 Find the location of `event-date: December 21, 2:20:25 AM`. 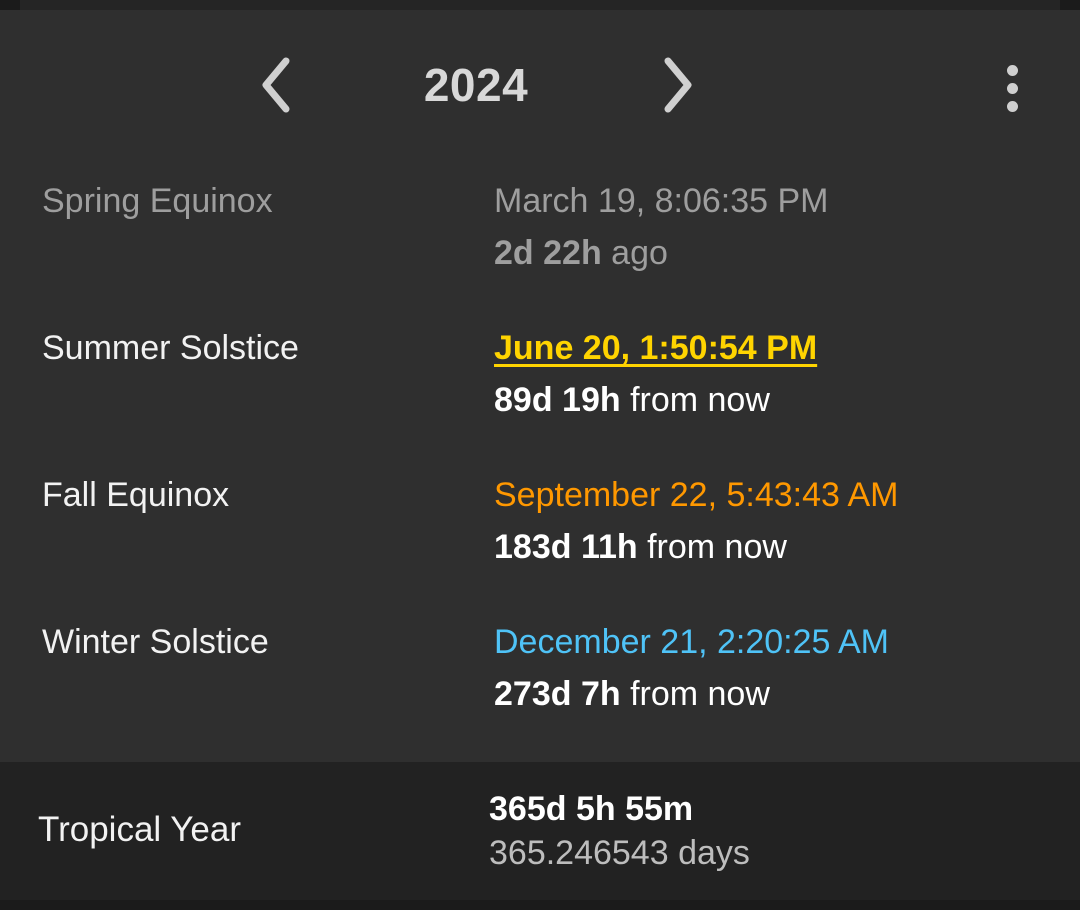

event-date: December 21, 2:20:25 AM is located at coordinates (692, 642).